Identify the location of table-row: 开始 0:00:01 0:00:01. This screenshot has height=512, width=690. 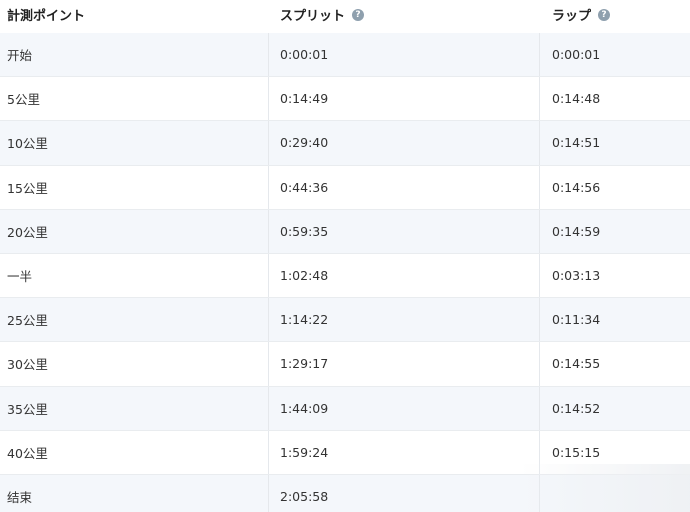
(345, 55).